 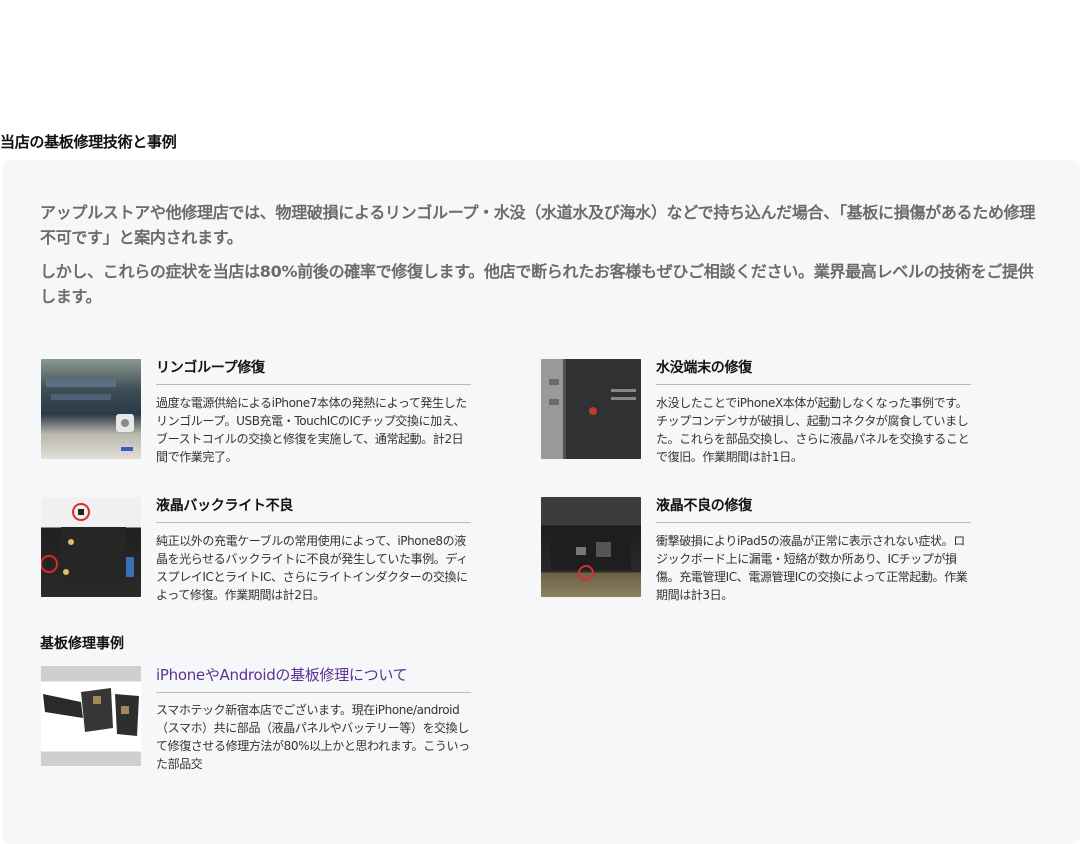 I want to click on article-thumbnail, so click(x=91, y=716).